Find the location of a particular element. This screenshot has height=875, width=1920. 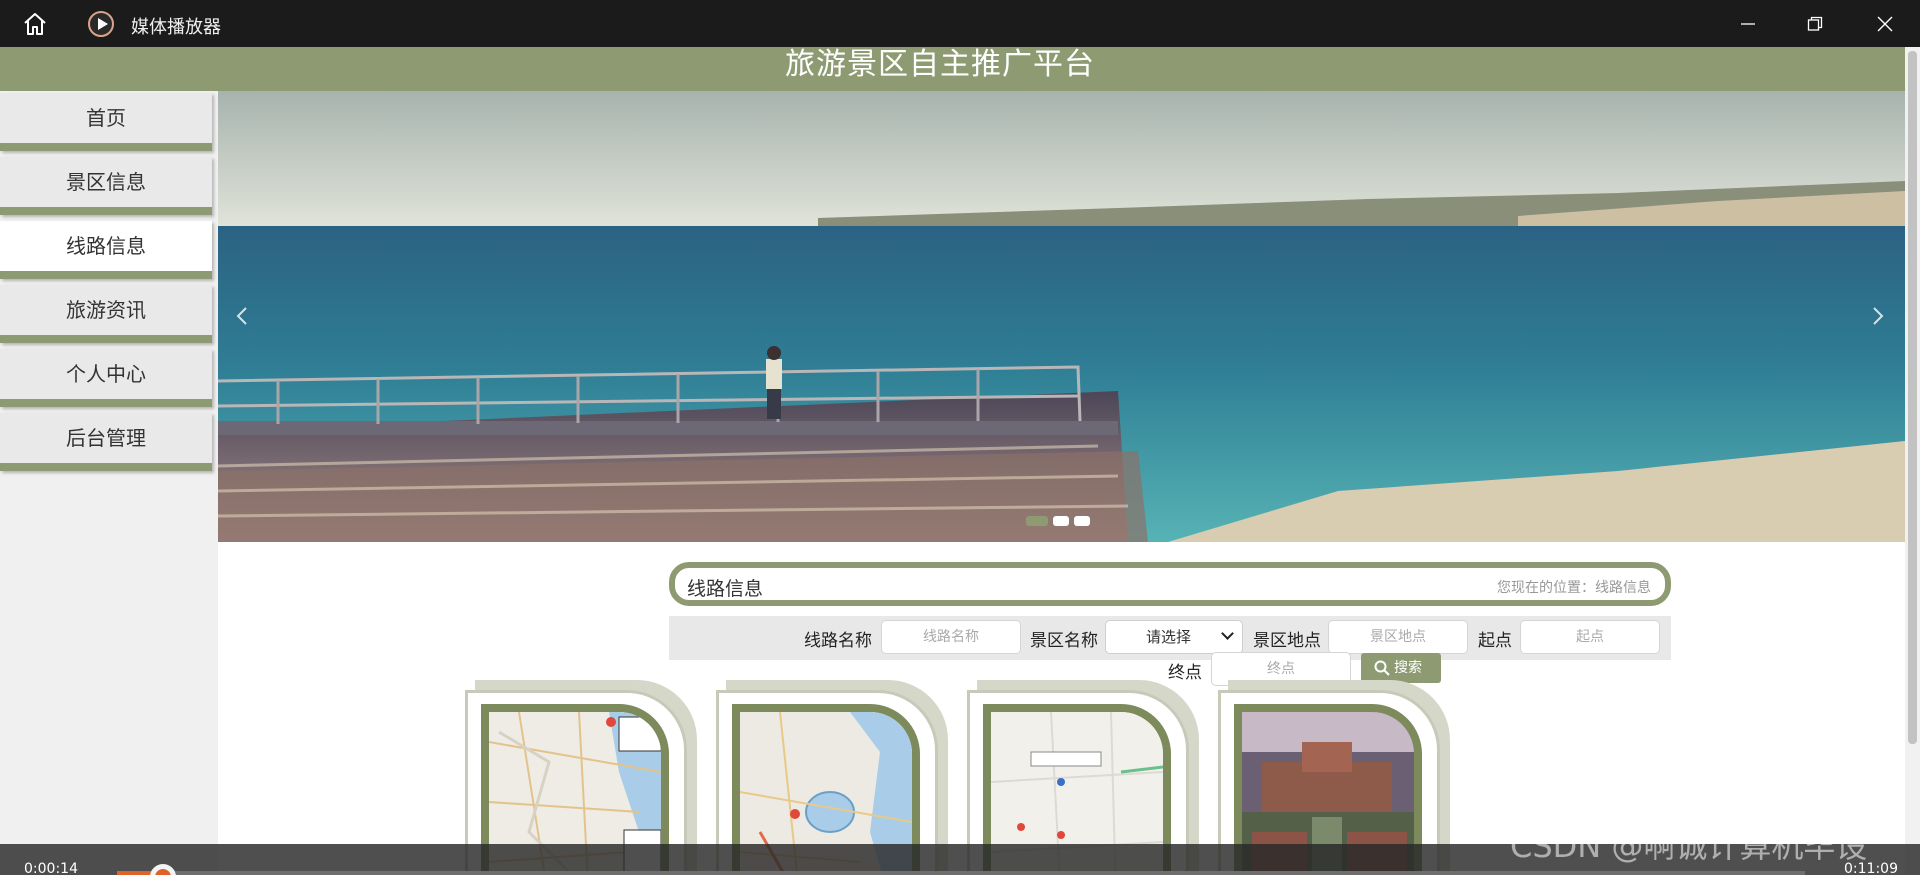

nav-item-travel-news: 旅游资讯 is located at coordinates (106, 314).